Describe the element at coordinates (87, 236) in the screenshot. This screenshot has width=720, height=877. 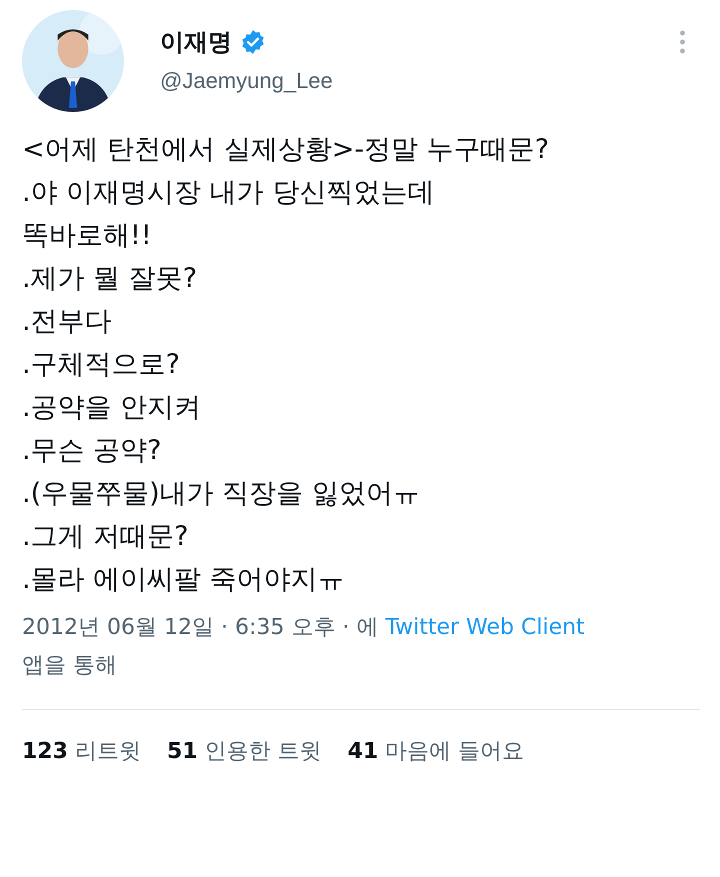
I see `tweet-text-line: 똑바로해!!` at that location.